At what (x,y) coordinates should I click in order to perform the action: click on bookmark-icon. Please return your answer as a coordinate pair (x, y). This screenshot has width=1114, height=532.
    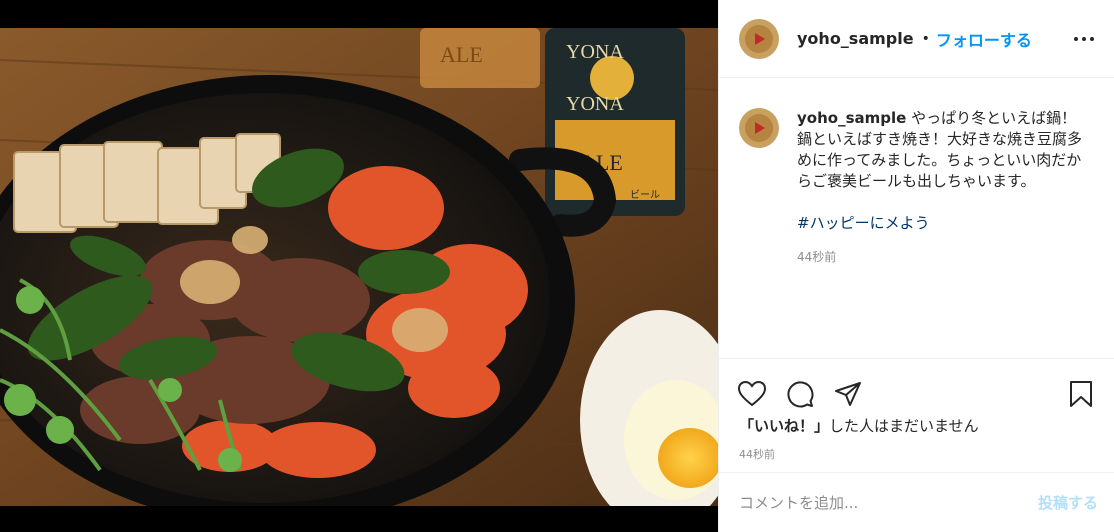
    Looking at the image, I should click on (1081, 394).